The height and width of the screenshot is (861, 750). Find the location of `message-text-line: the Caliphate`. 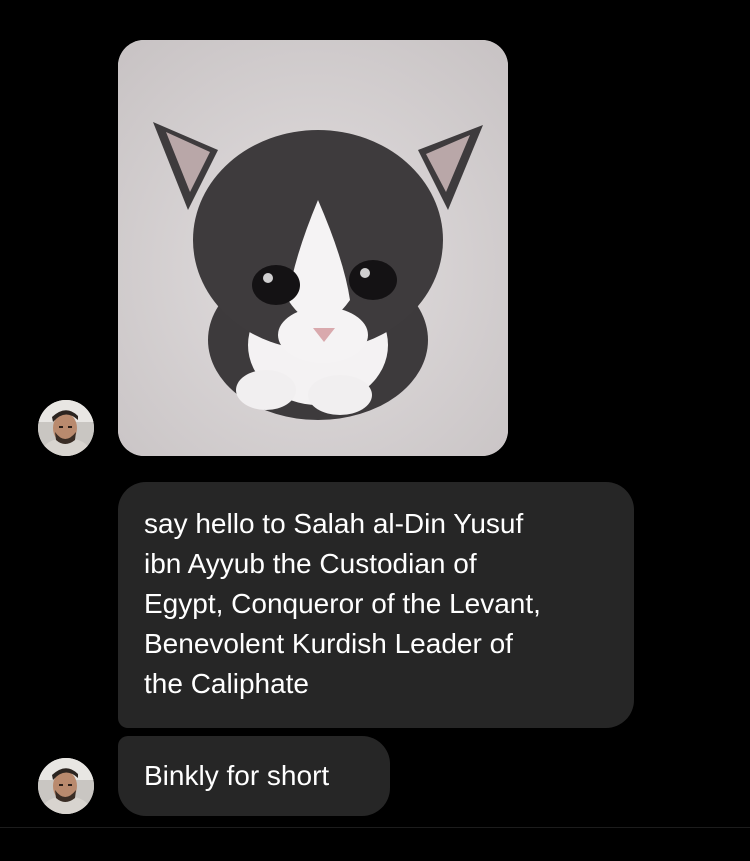

message-text-line: the Caliphate is located at coordinates (227, 683).